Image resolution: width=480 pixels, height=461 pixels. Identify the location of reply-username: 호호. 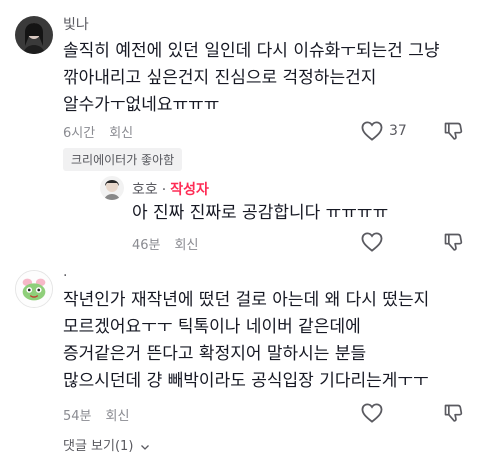
(145, 190).